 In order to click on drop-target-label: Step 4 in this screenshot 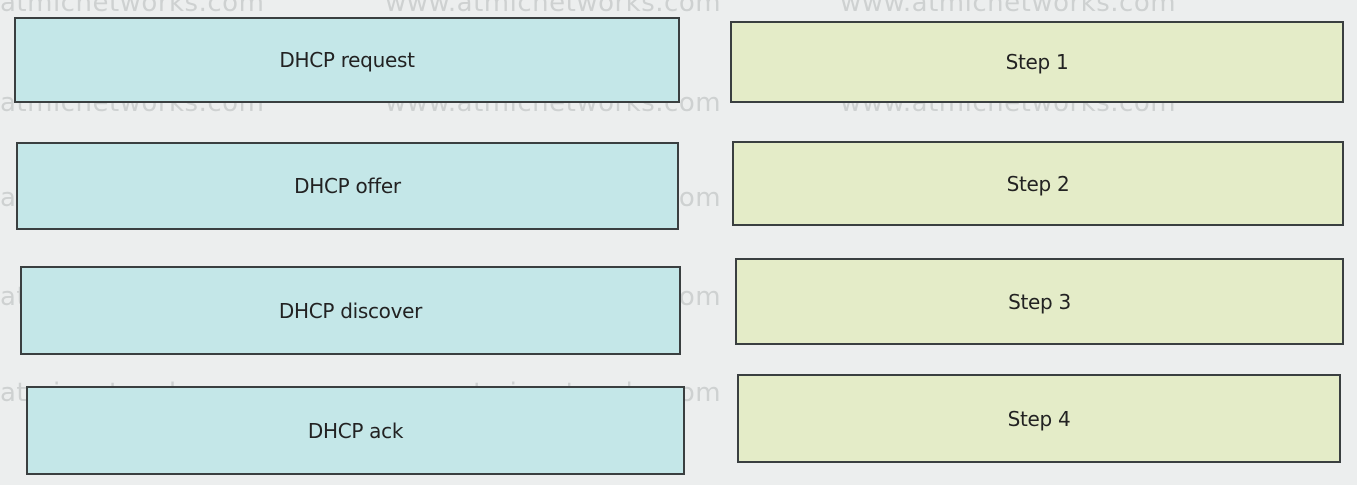, I will do `click(1039, 418)`.